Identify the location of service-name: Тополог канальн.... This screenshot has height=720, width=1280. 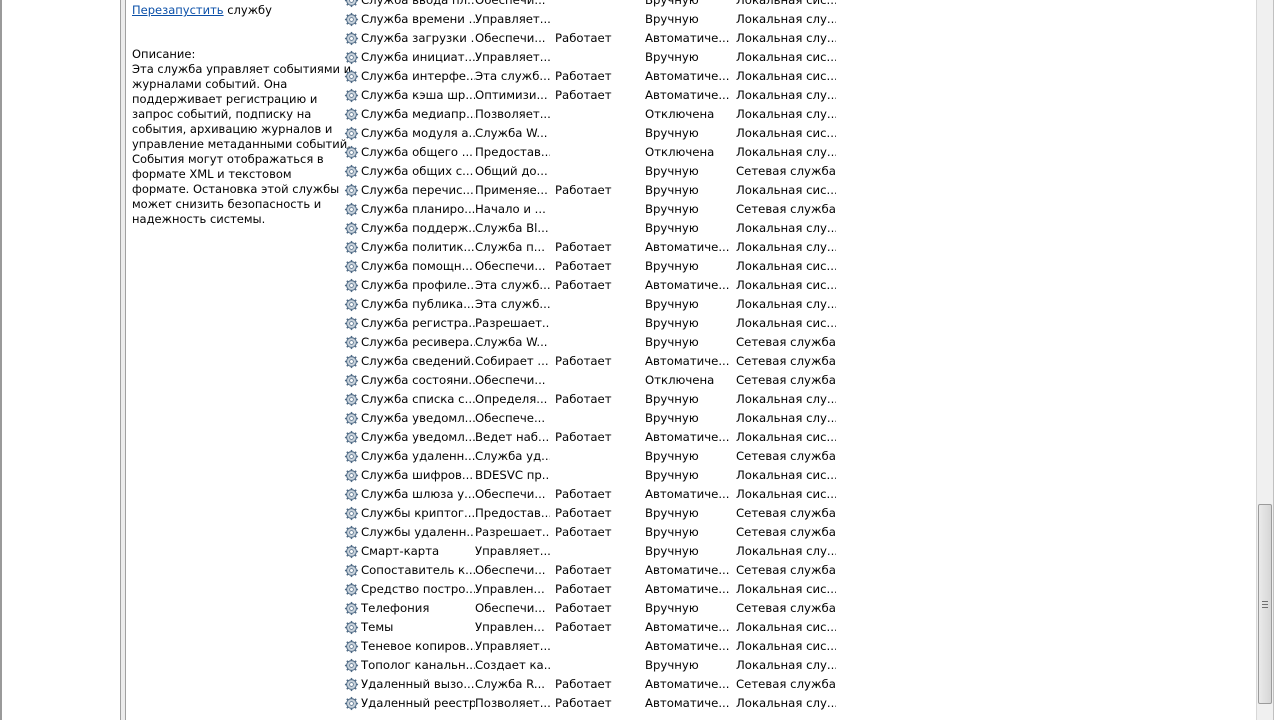
(418, 665).